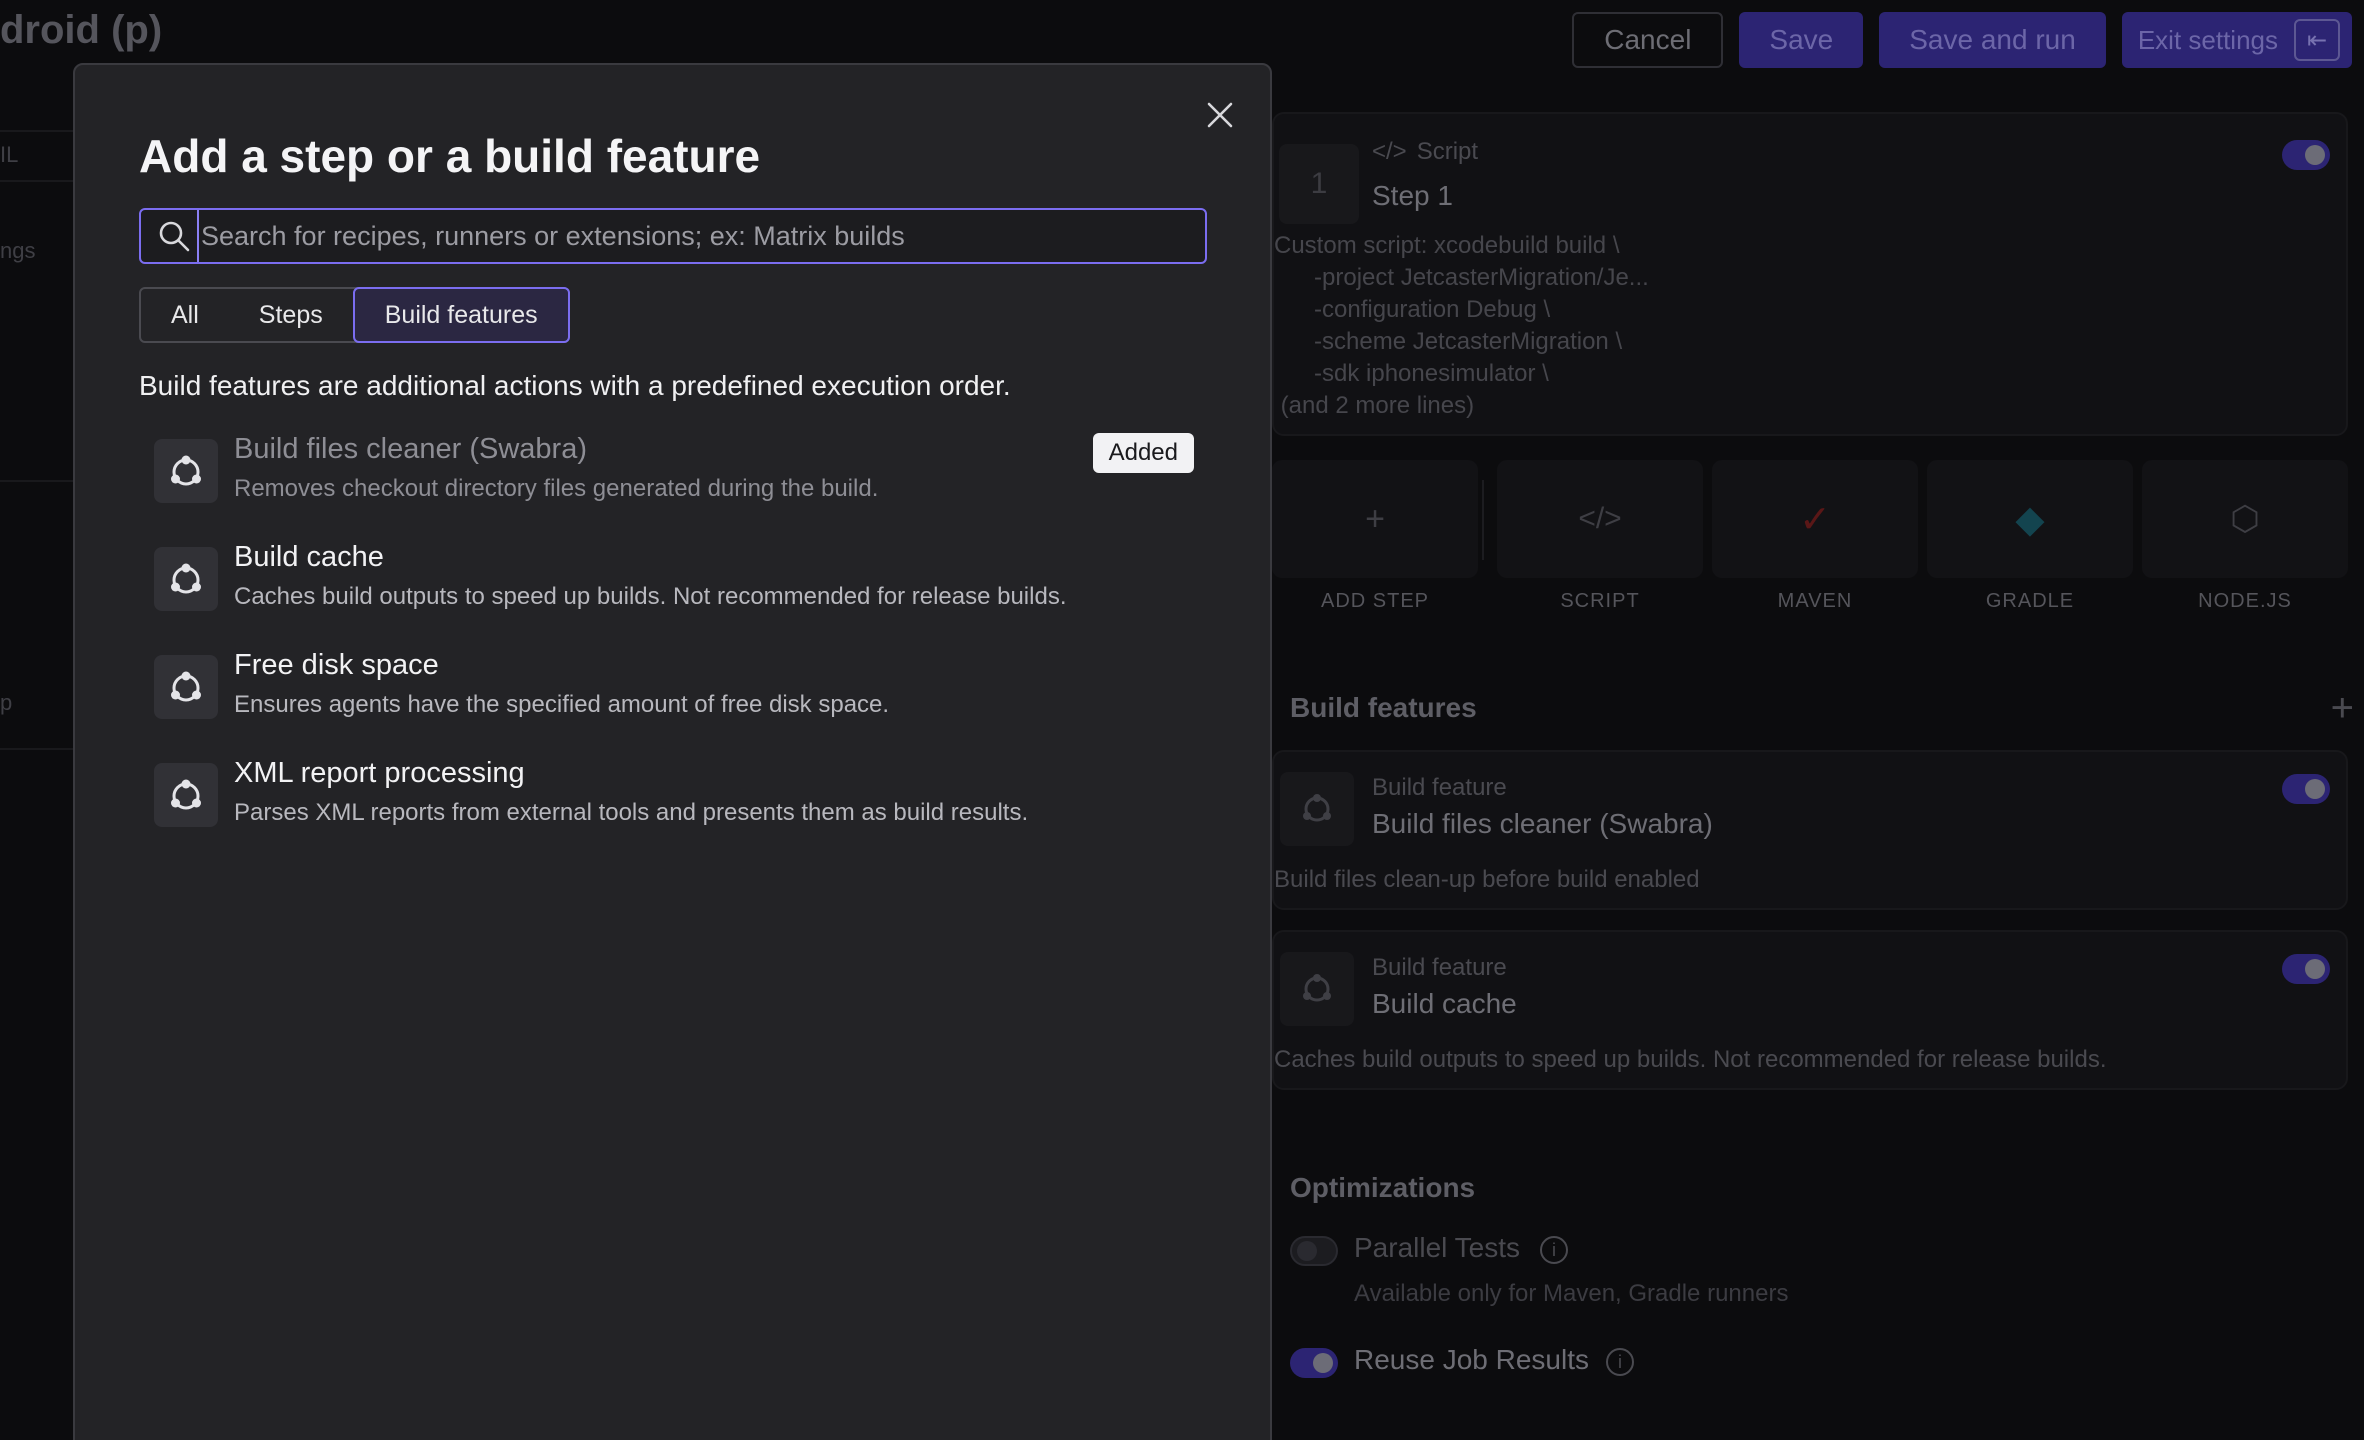 Image resolution: width=2364 pixels, height=1440 pixels. I want to click on divider, so click(1483, 520).